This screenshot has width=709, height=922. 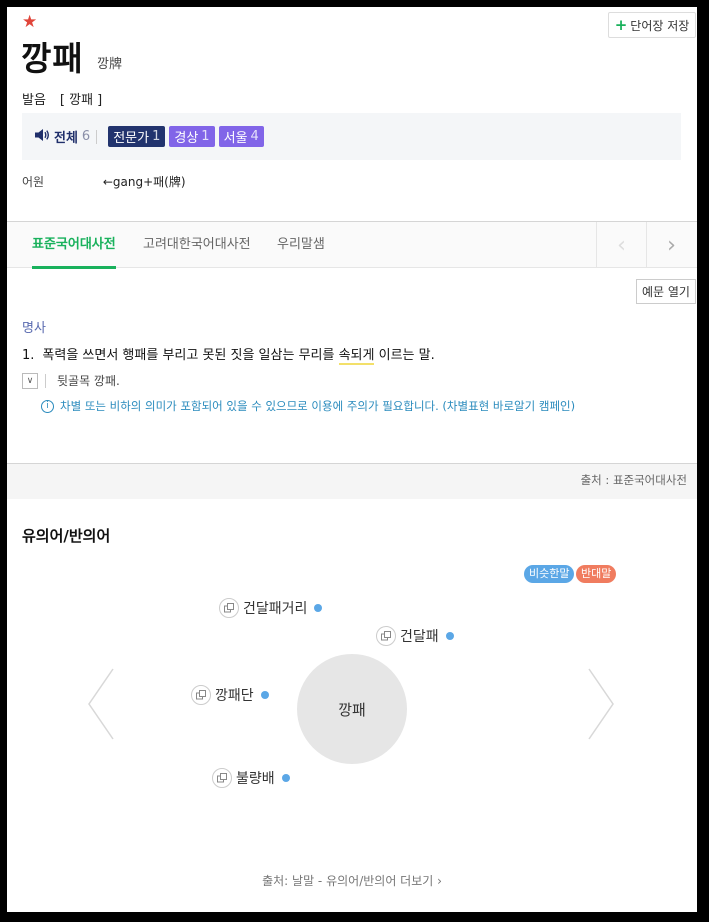 I want to click on synonym-node: 불량배, so click(x=251, y=778).